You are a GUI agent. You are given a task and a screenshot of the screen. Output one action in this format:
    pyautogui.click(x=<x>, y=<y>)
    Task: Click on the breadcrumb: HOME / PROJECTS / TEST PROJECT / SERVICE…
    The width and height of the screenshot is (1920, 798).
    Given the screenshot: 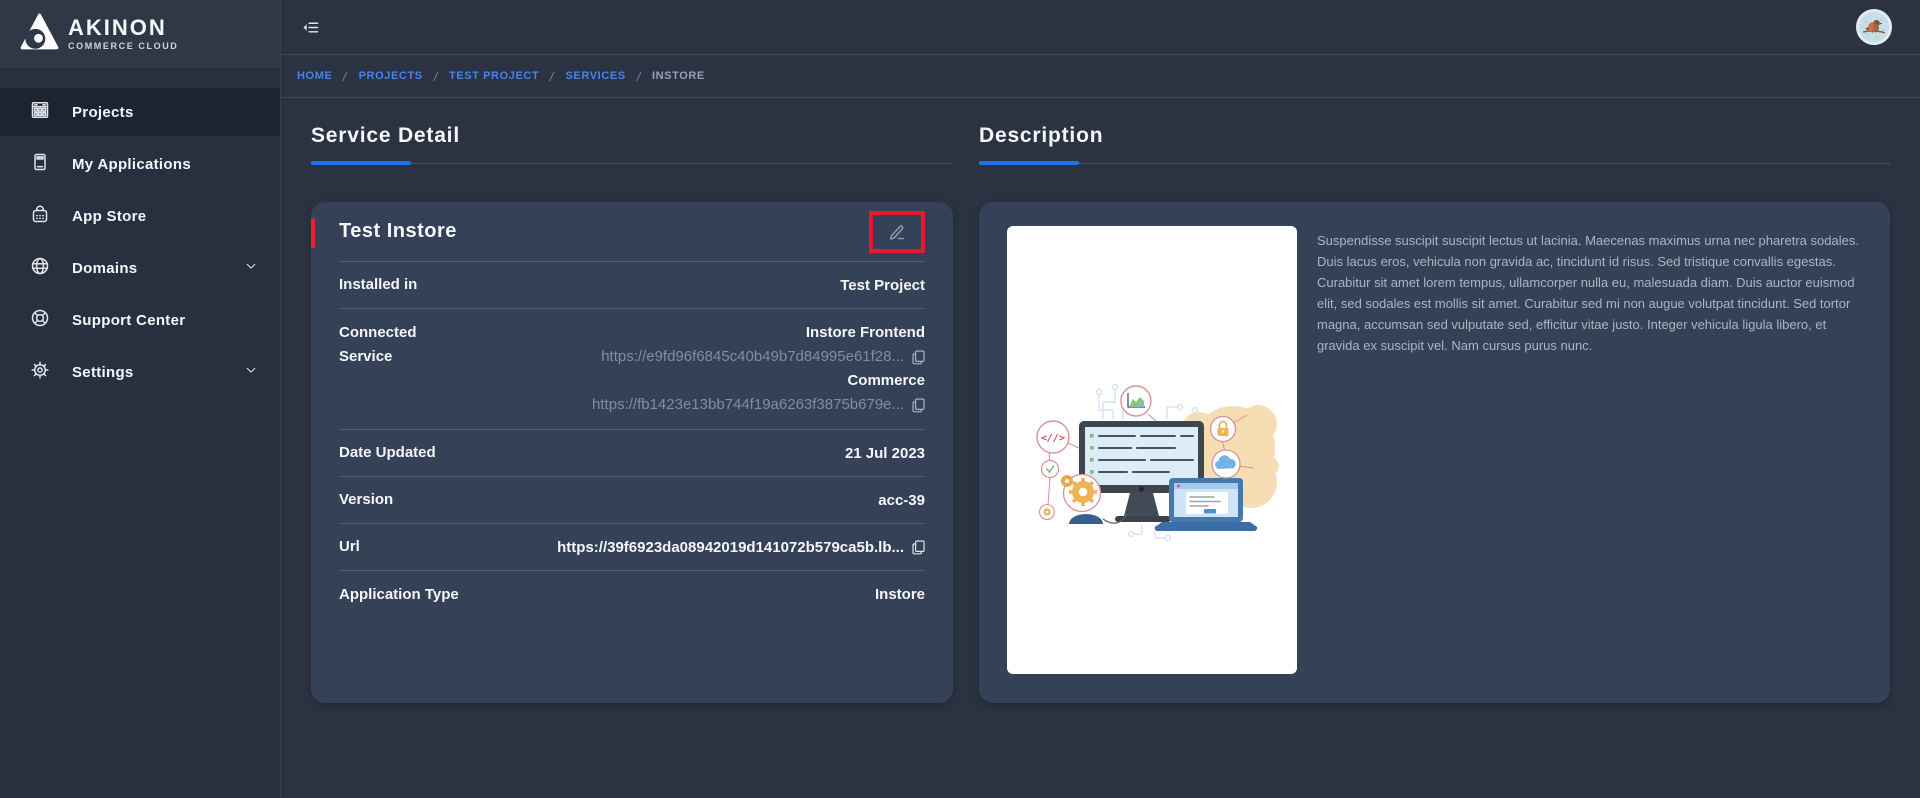 What is the action you would take?
    pyautogui.click(x=1100, y=76)
    